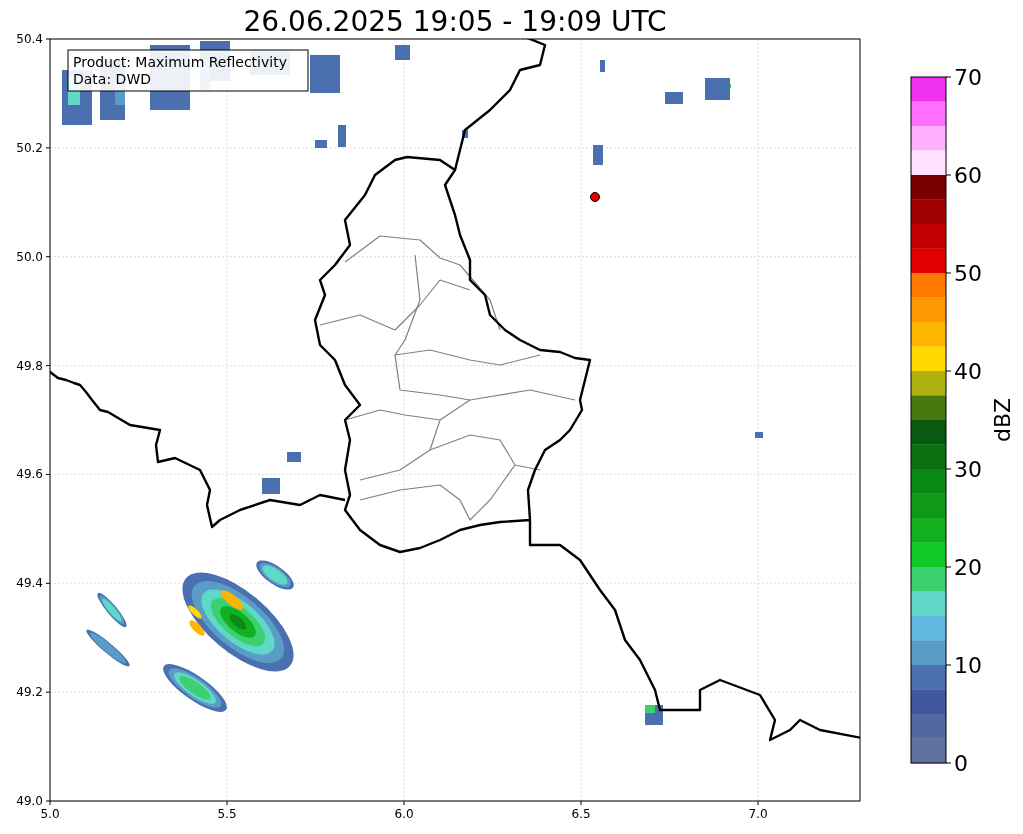 This screenshot has width=1023, height=834. I want to click on colorbar-tick-label: 20, so click(968, 567).